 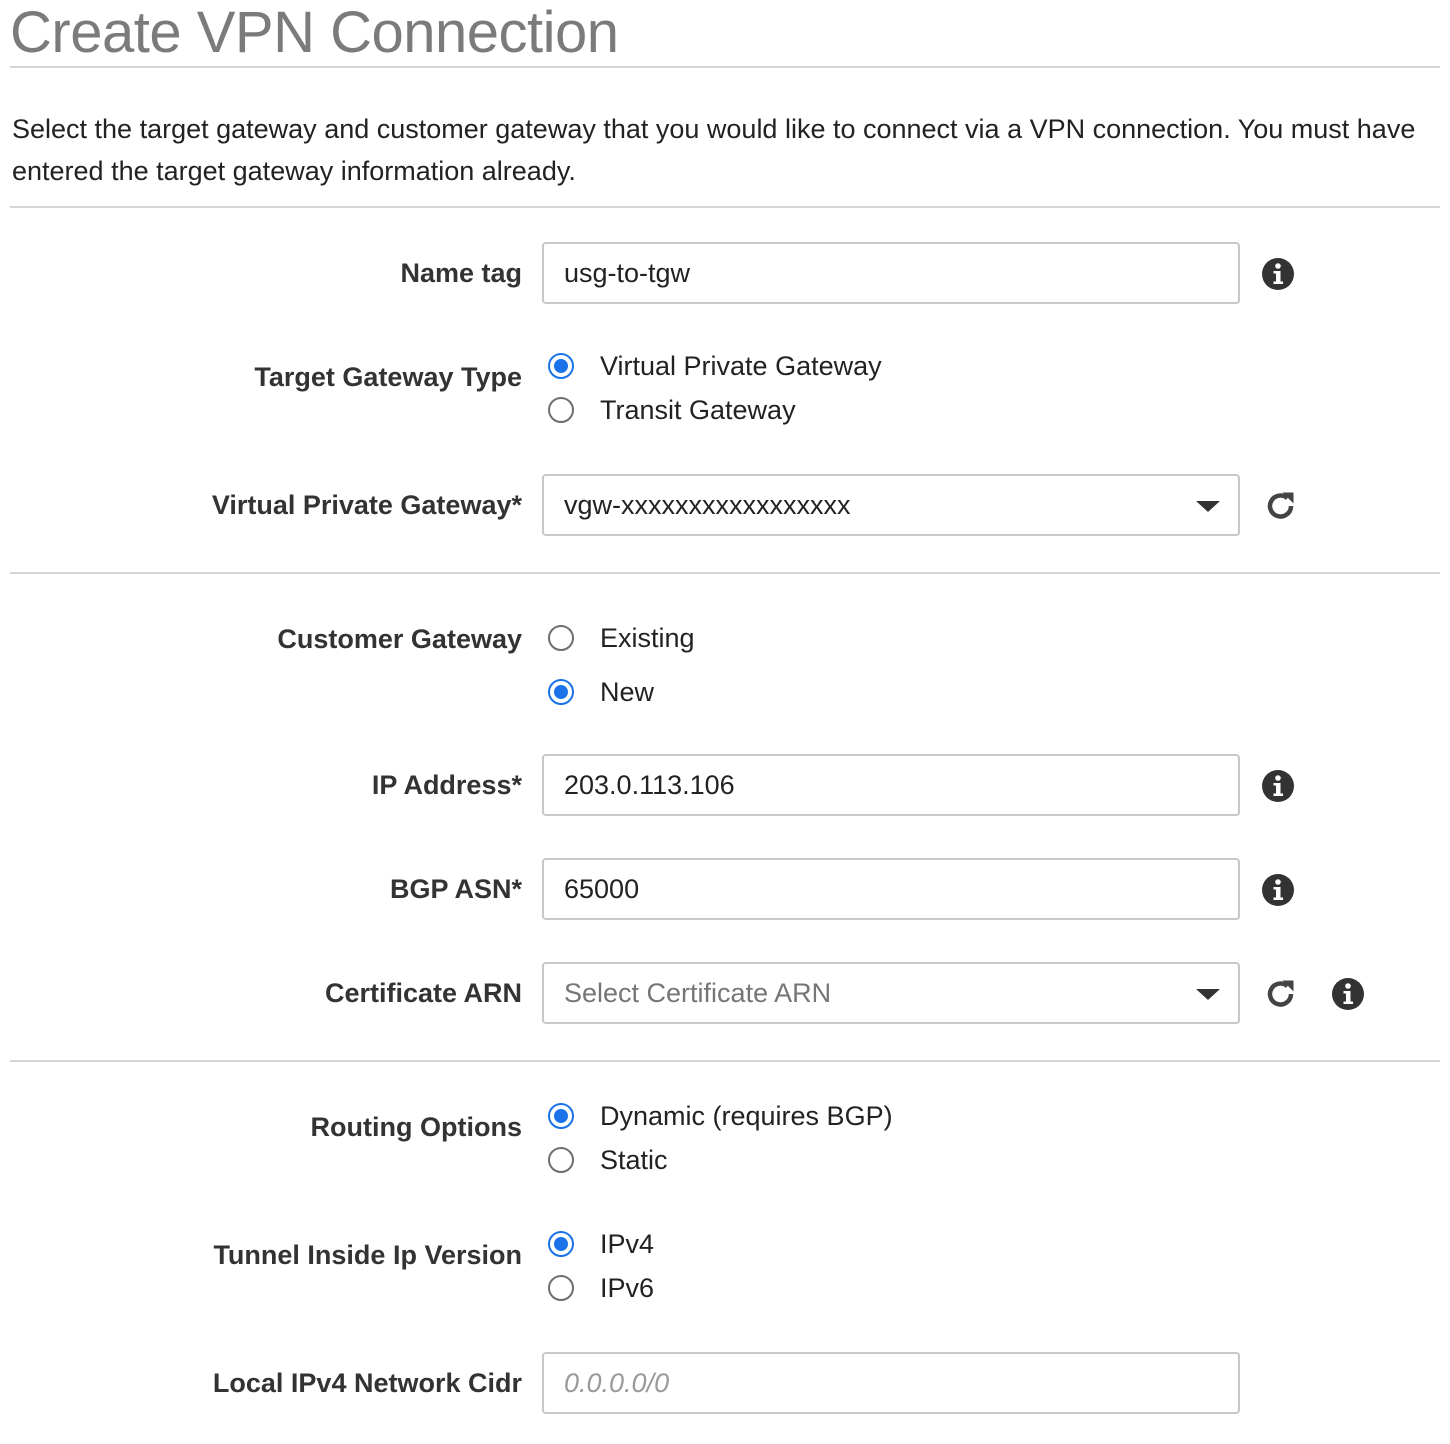 I want to click on radio-label: IPv6, so click(x=627, y=1287).